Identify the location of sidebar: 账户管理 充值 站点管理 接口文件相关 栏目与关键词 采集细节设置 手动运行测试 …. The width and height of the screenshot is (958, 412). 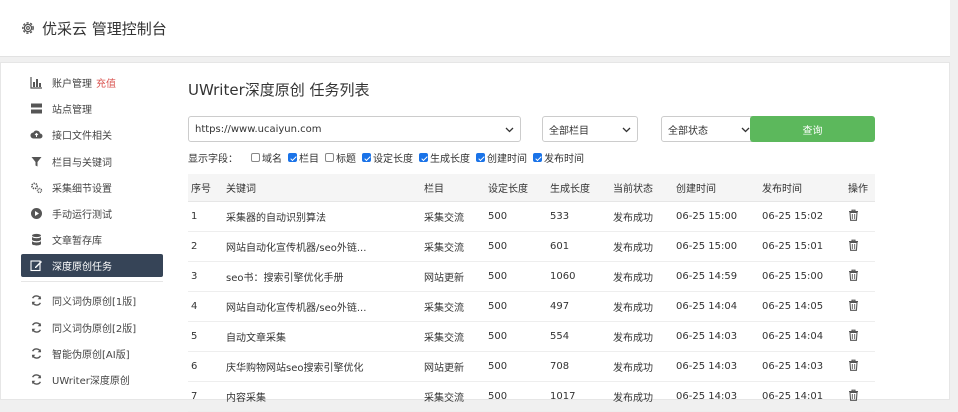
(92, 232).